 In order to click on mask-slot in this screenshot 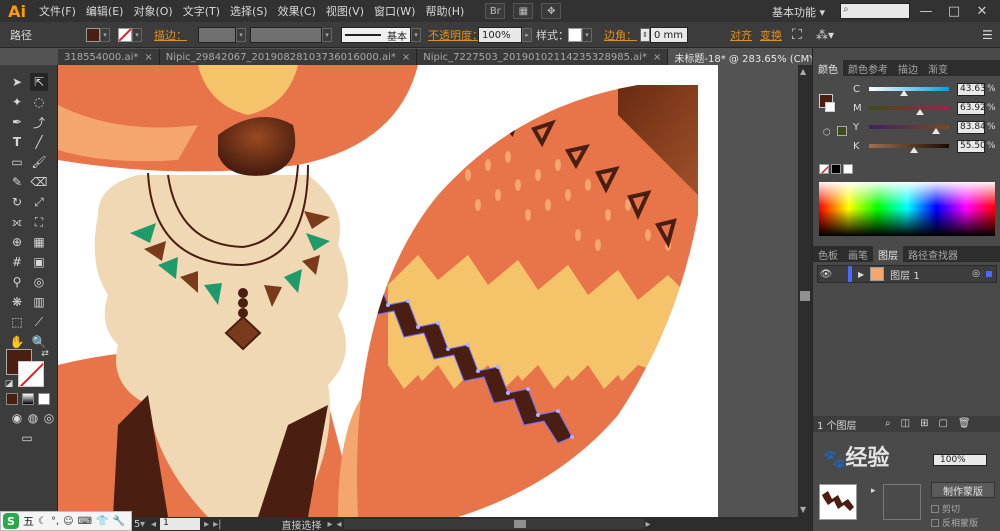, I will do `click(902, 502)`.